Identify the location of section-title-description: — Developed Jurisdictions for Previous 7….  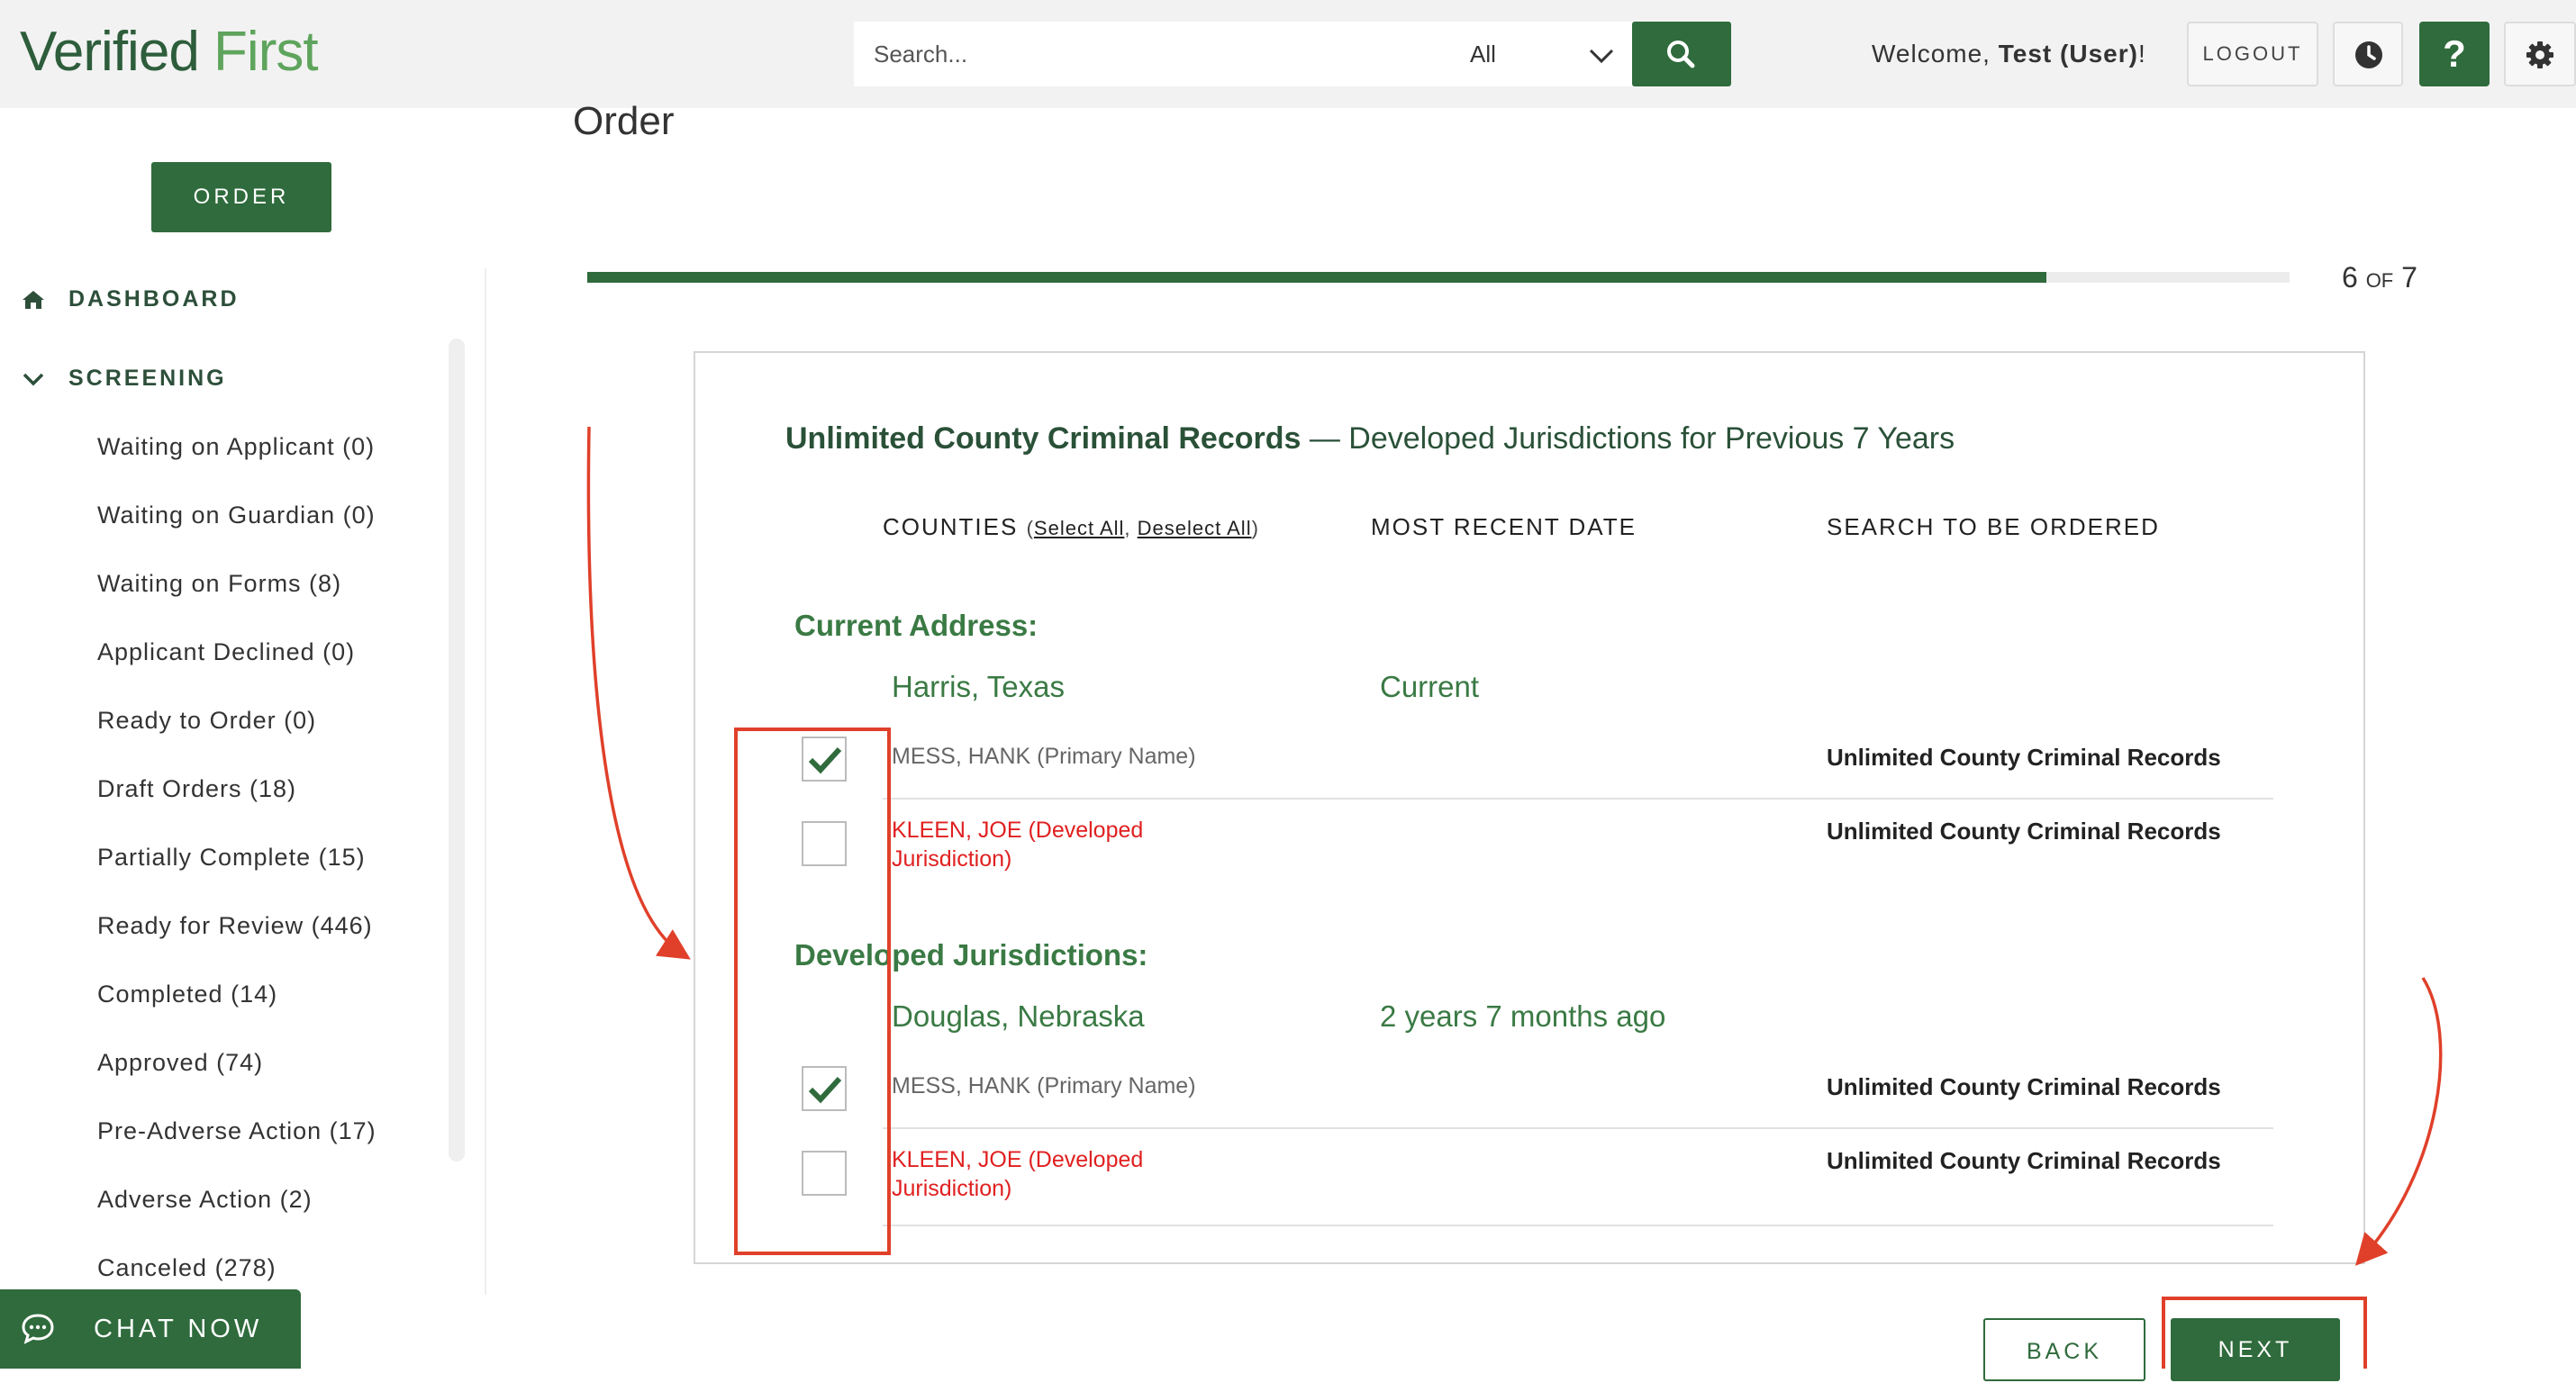
(1628, 438).